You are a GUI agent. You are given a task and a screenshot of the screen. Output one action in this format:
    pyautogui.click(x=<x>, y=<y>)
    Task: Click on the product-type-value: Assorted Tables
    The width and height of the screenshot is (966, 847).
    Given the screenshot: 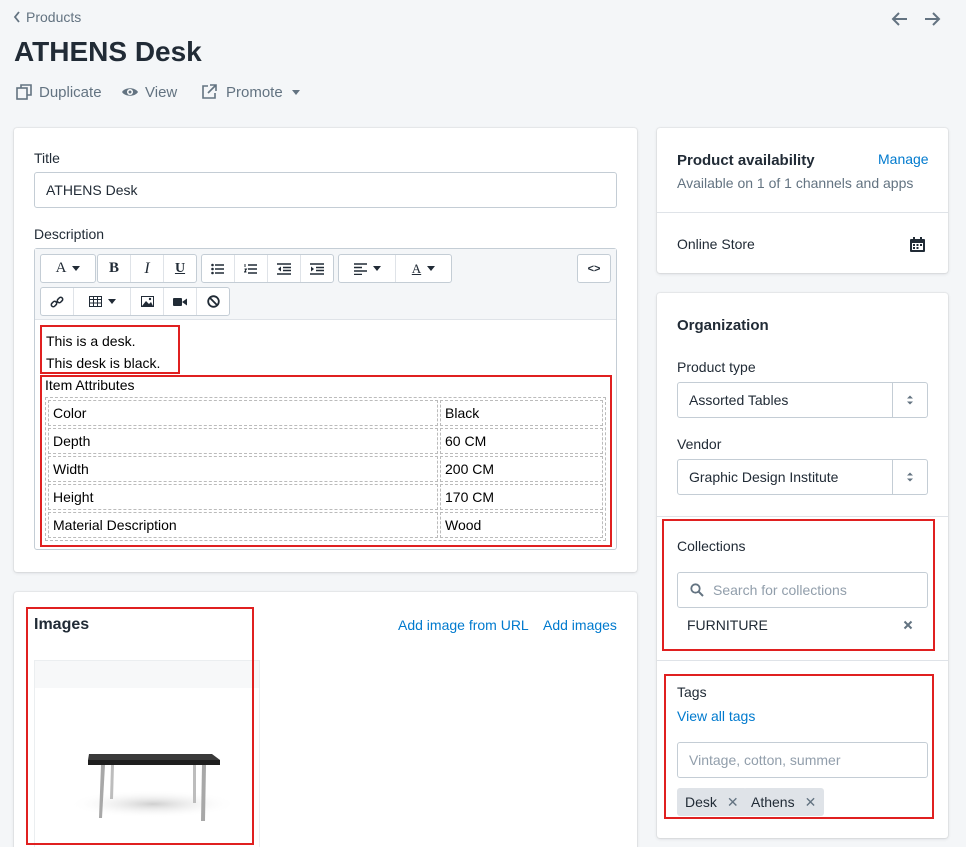 What is the action you would take?
    pyautogui.click(x=739, y=400)
    